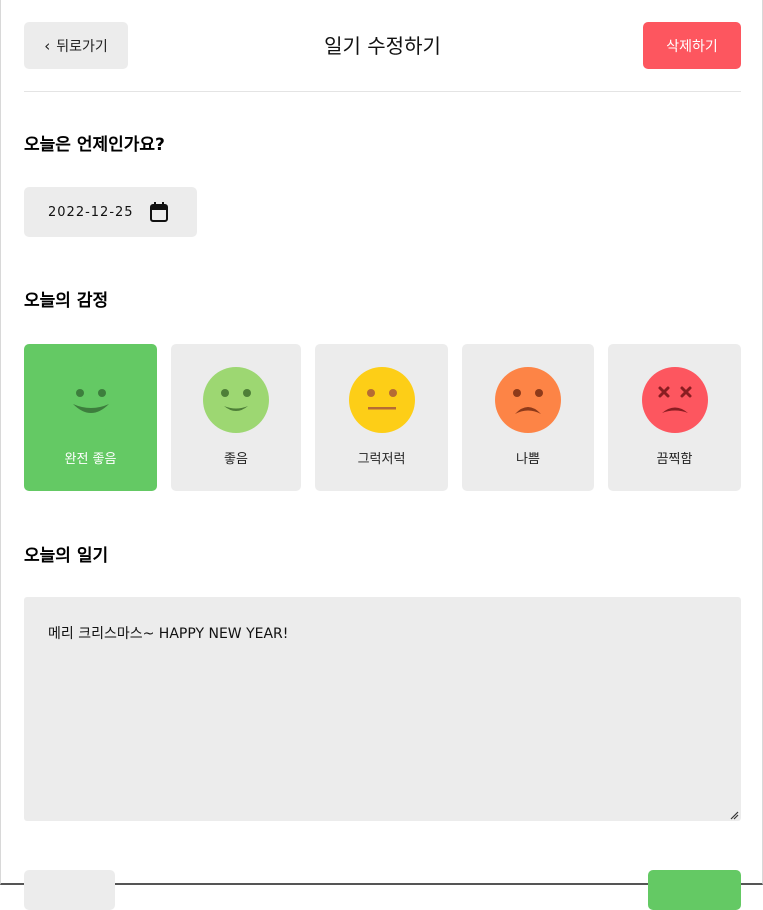 The height and width of the screenshot is (910, 763). What do you see at coordinates (381, 400) in the screenshot?
I see `neutral-face-icon` at bounding box center [381, 400].